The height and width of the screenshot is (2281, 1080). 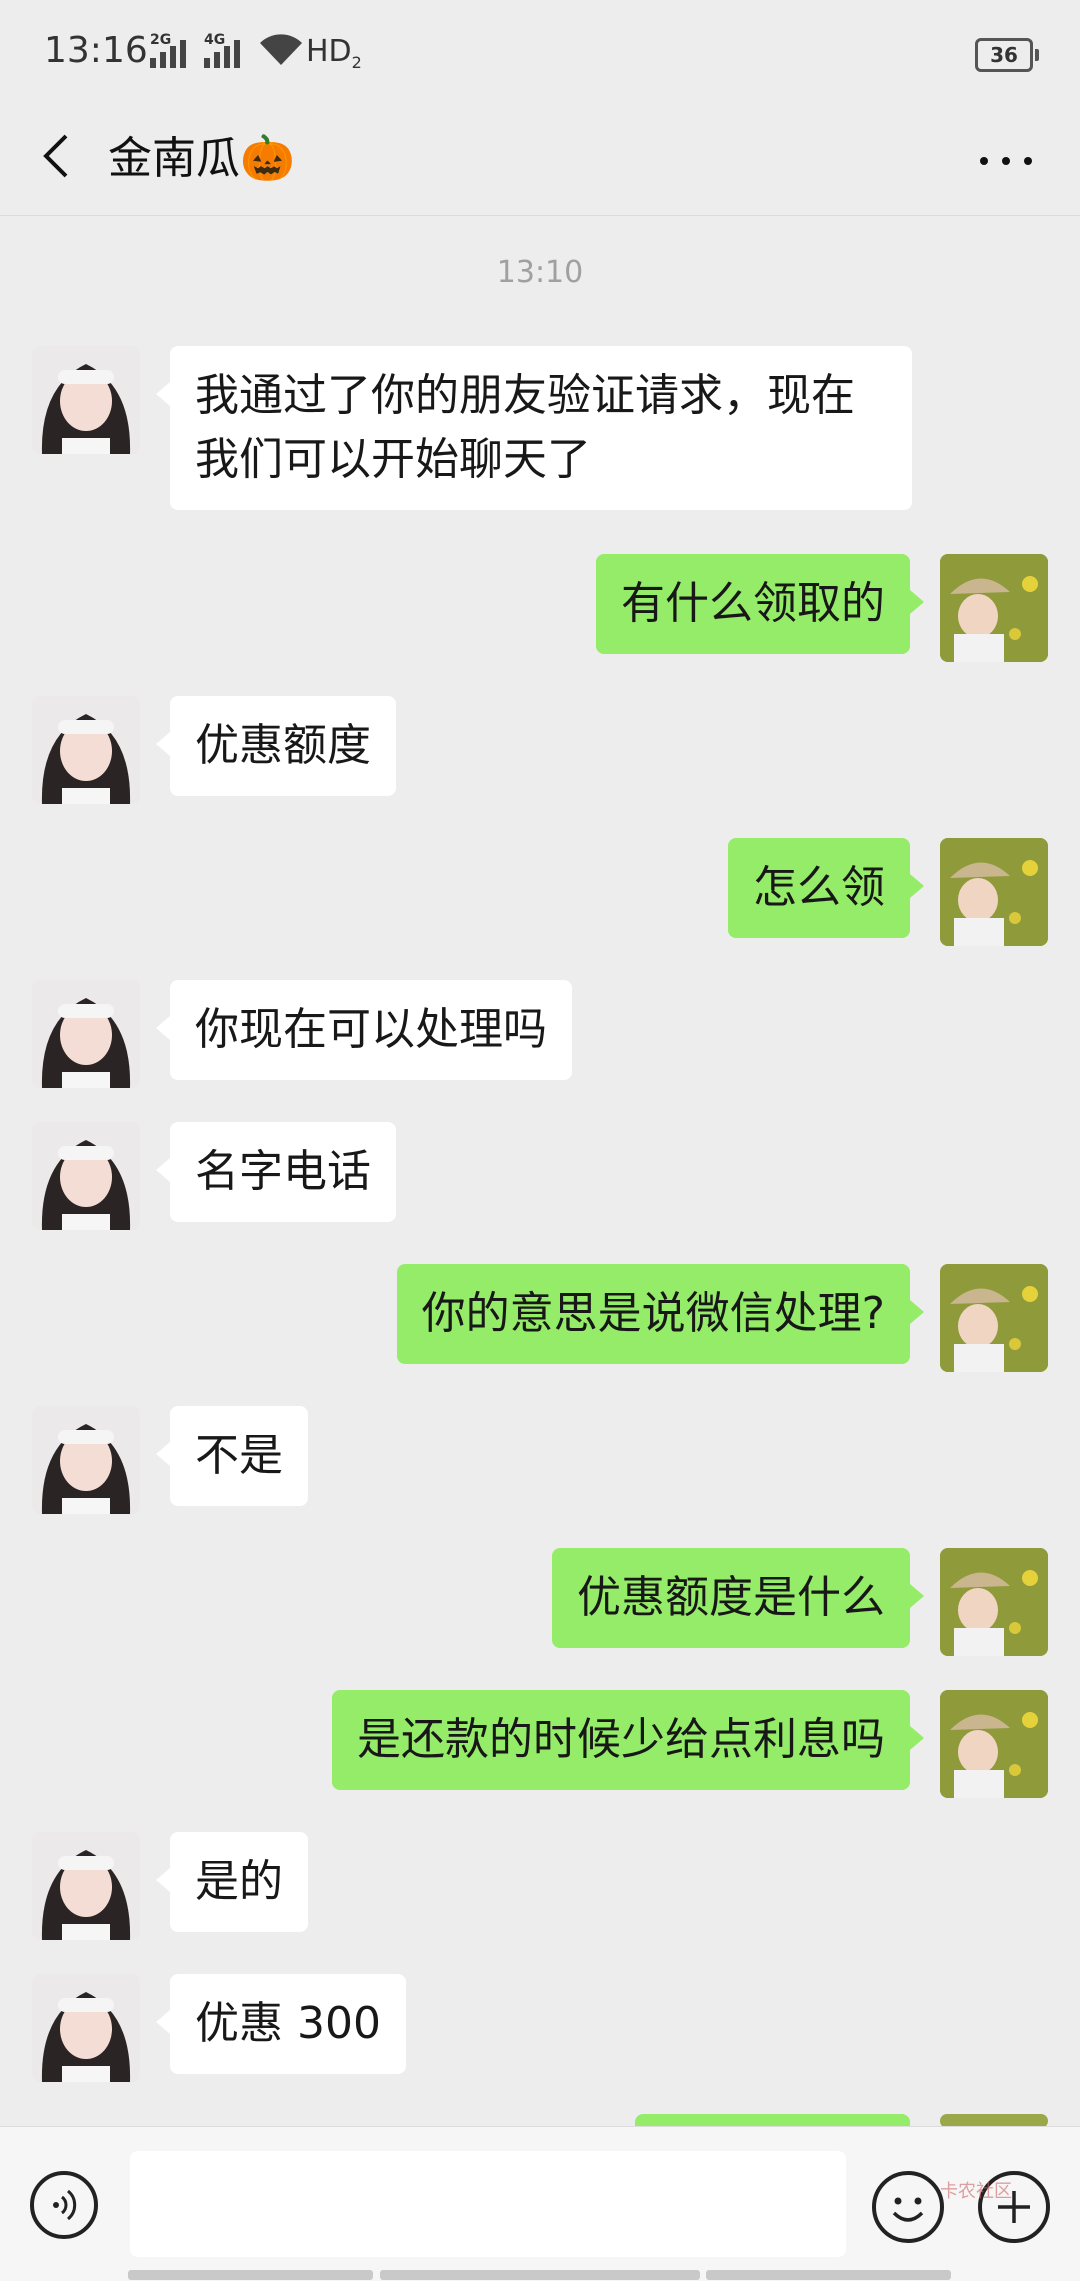 What do you see at coordinates (760, 604) in the screenshot?
I see `message-bubble-outgoing: 有什么领取的` at bounding box center [760, 604].